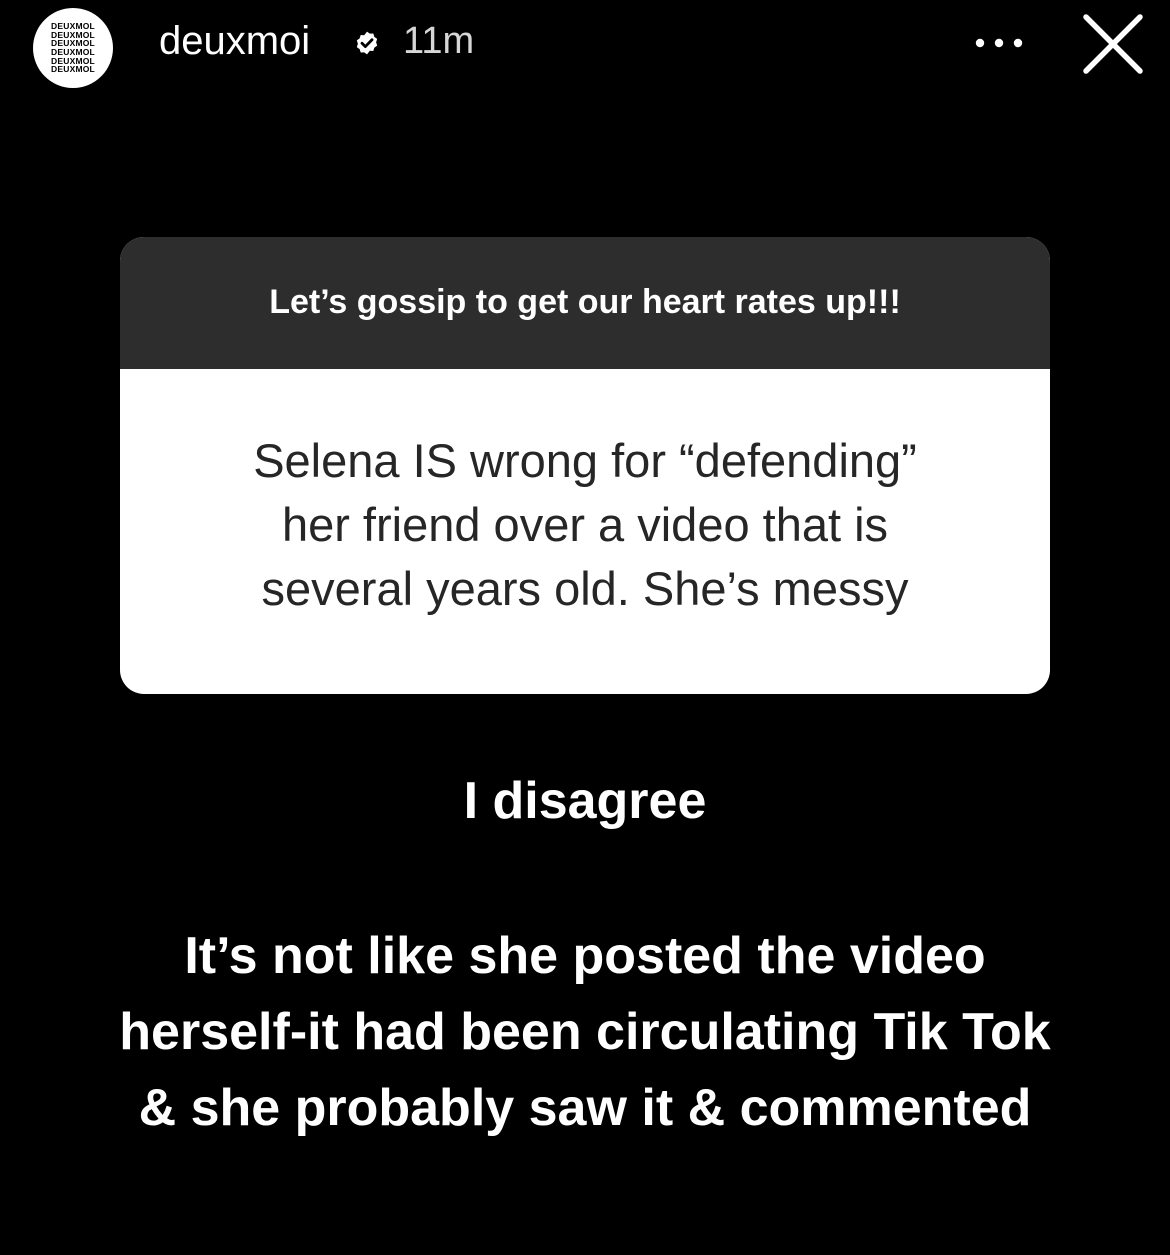 The height and width of the screenshot is (1255, 1170). I want to click on username: deuxmoi, so click(234, 41).